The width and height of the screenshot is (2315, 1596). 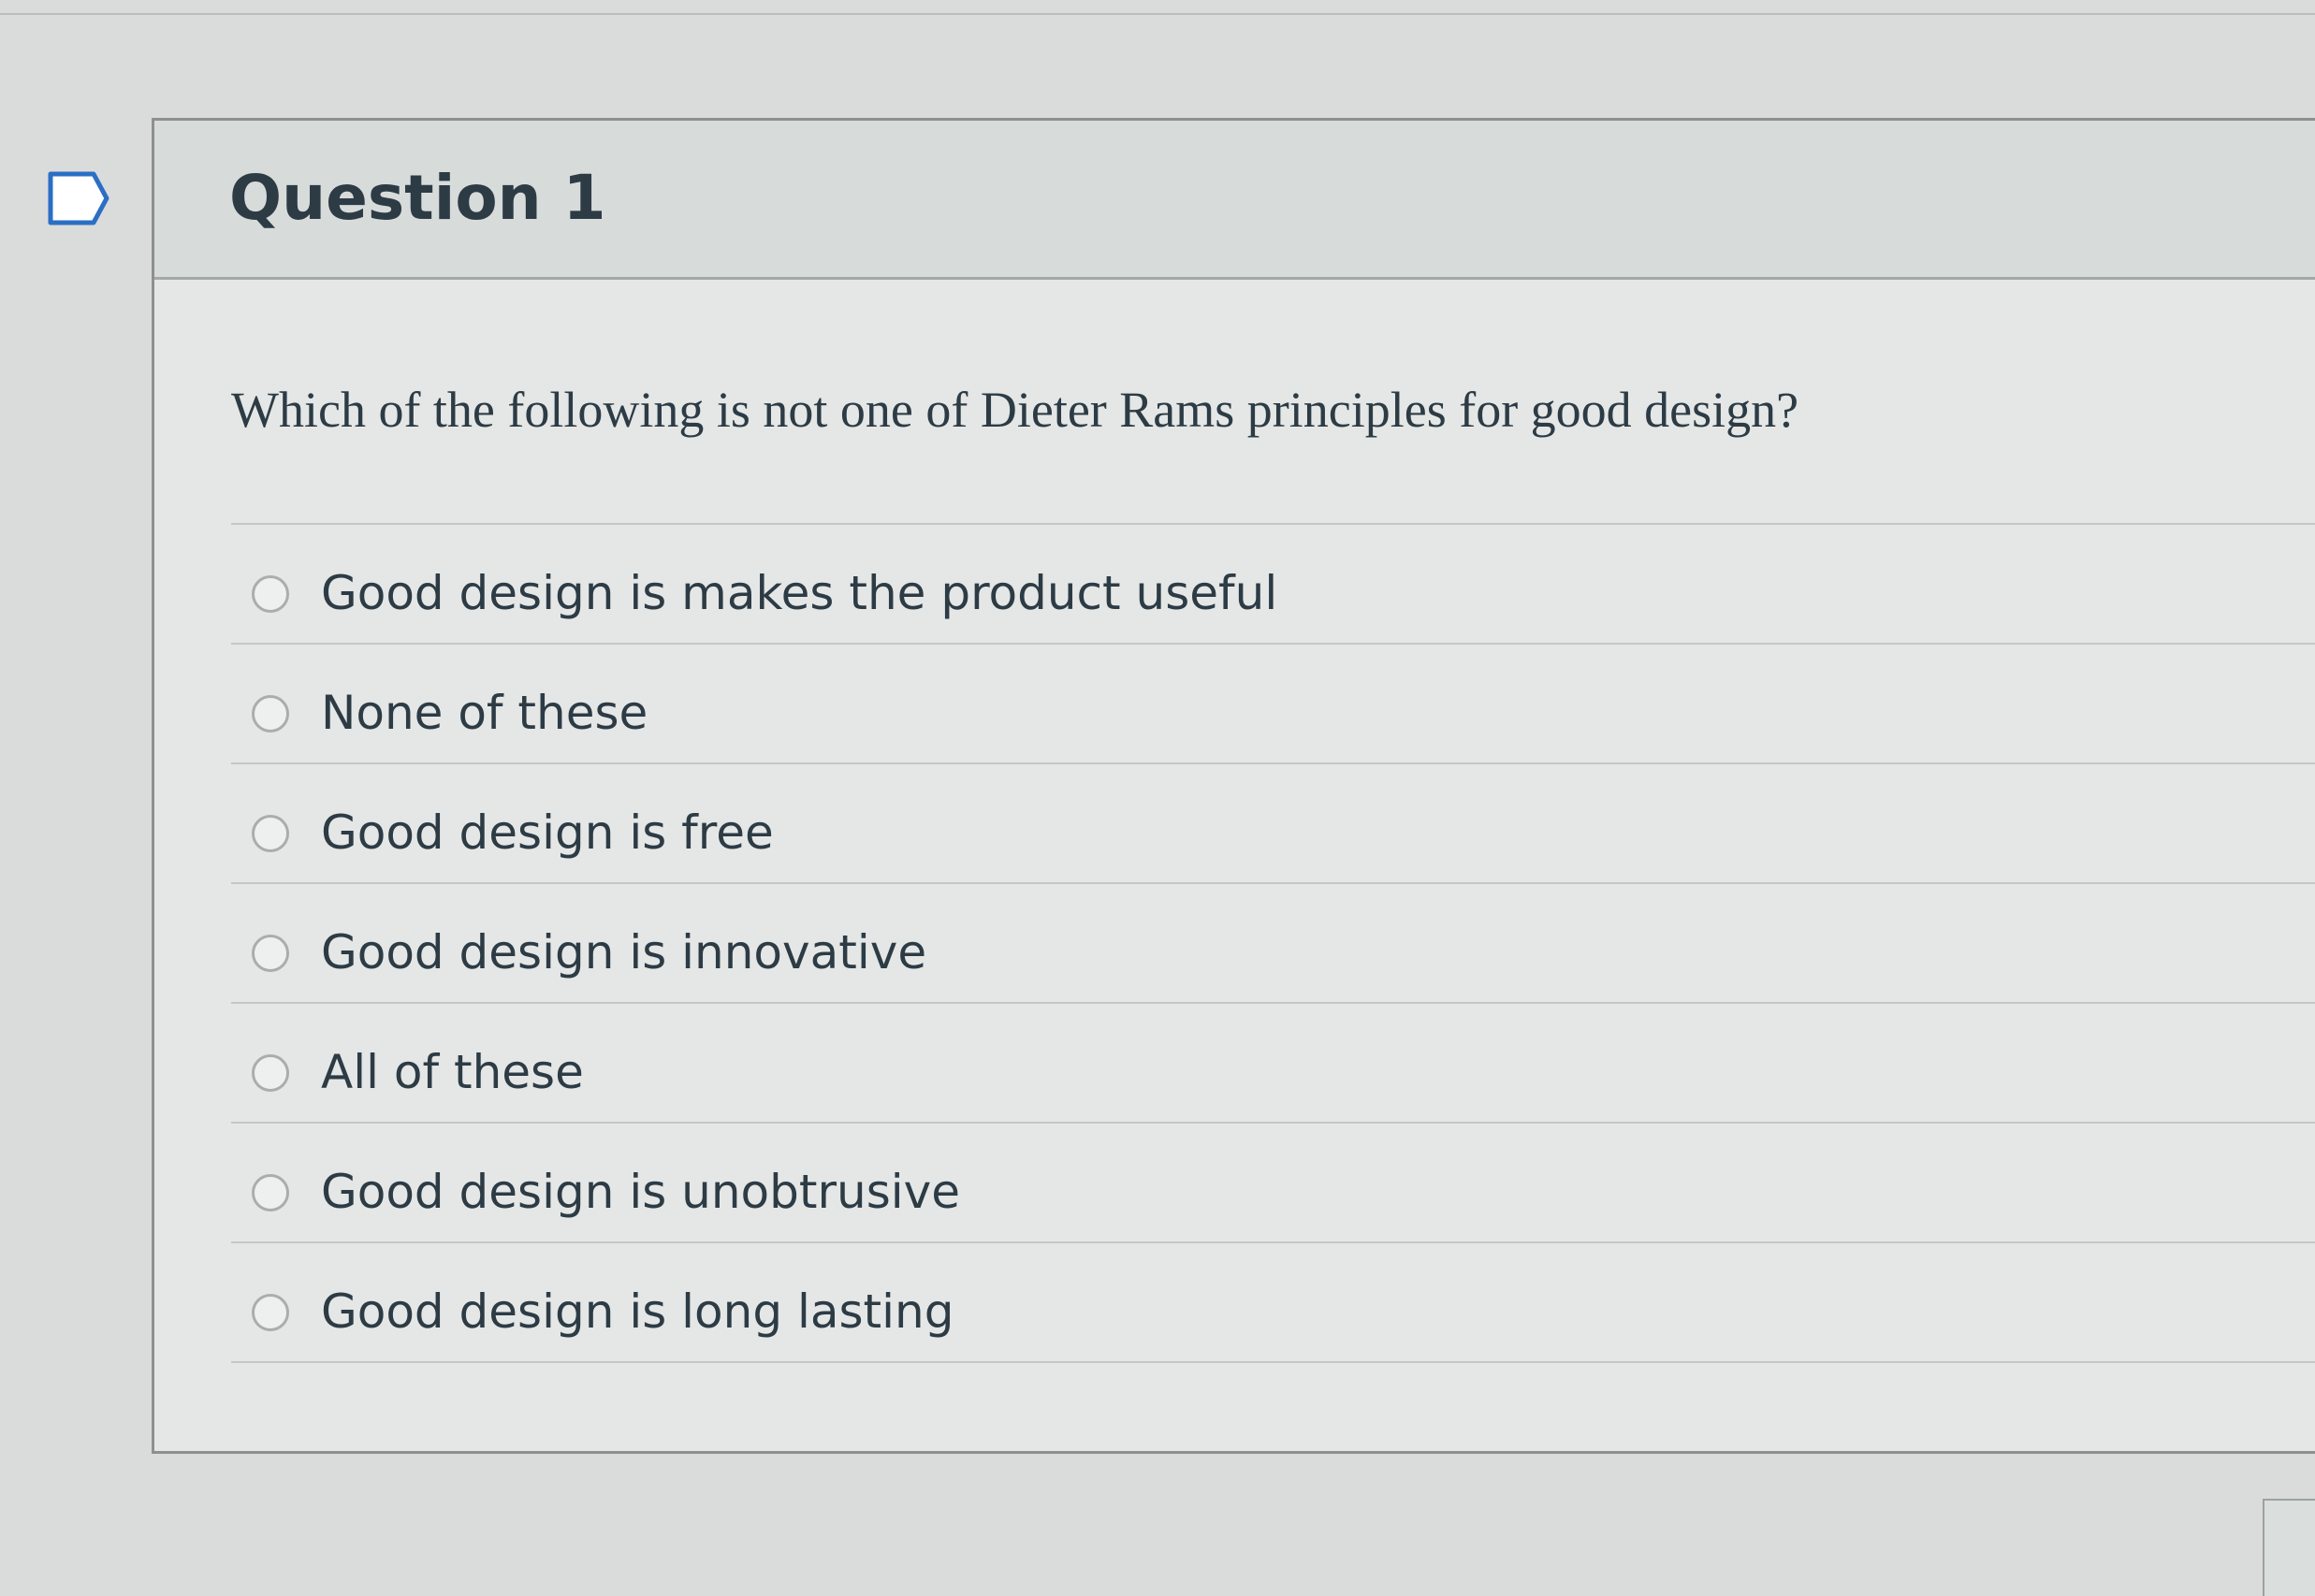 What do you see at coordinates (1234, 200) in the screenshot?
I see `question-header: Question 1` at bounding box center [1234, 200].